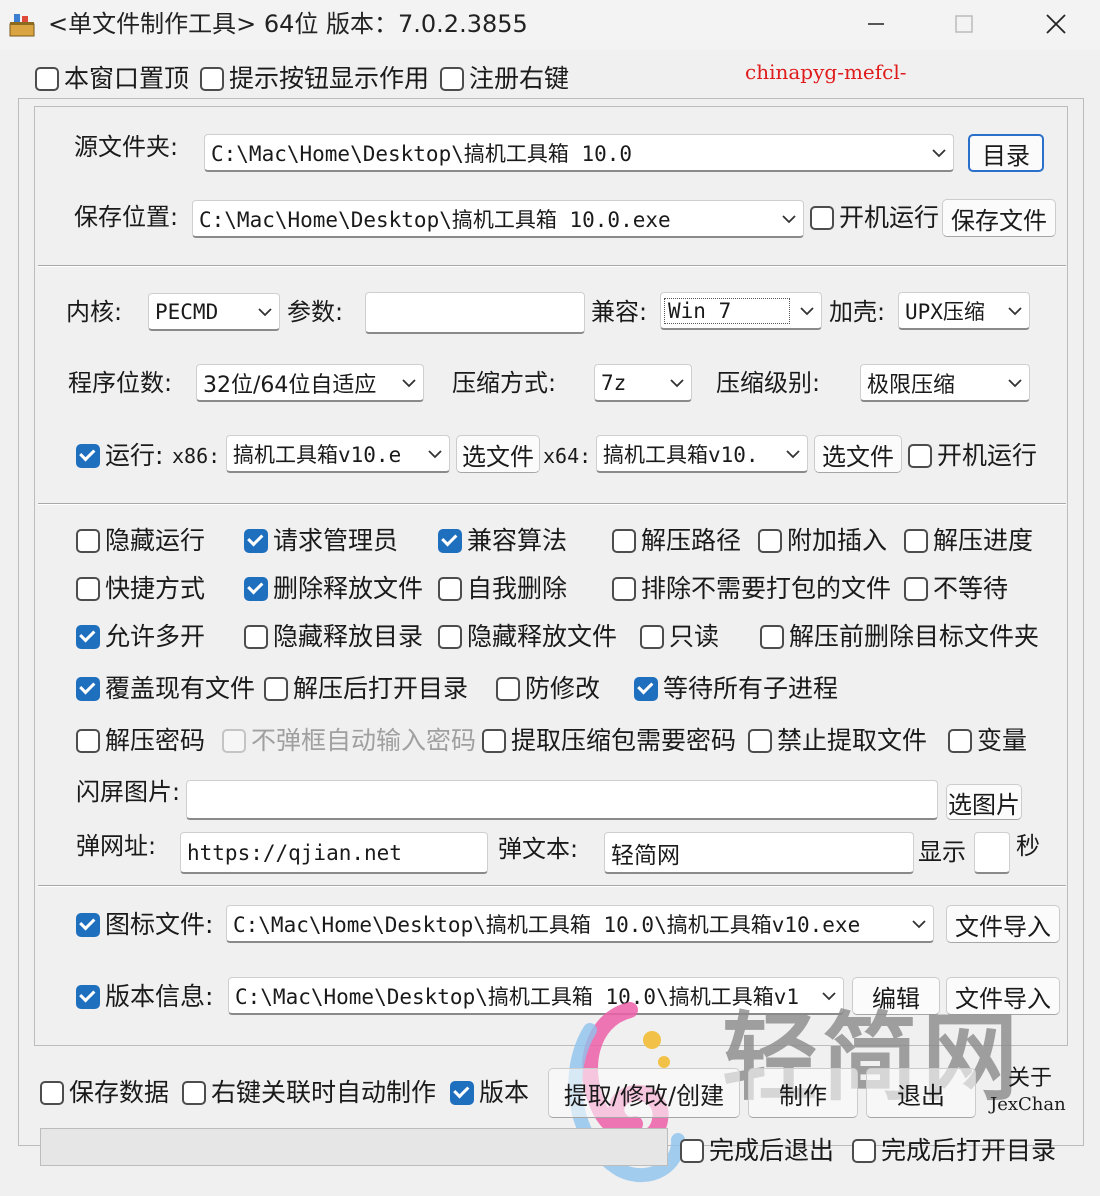 Image resolution: width=1100 pixels, height=1196 pixels. Describe the element at coordinates (822, 540) in the screenshot. I see `append-insert-checkbox: 附加插入` at that location.